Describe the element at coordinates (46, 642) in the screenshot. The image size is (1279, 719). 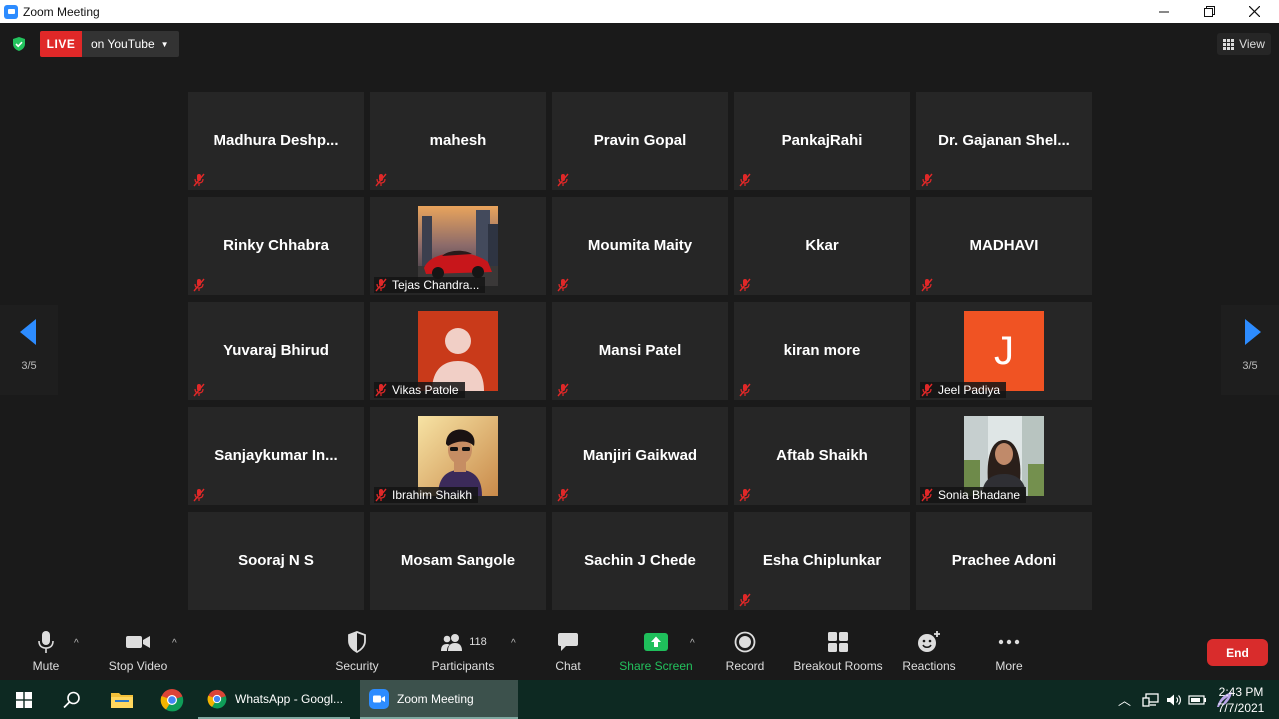
I see `microphone-icon` at that location.